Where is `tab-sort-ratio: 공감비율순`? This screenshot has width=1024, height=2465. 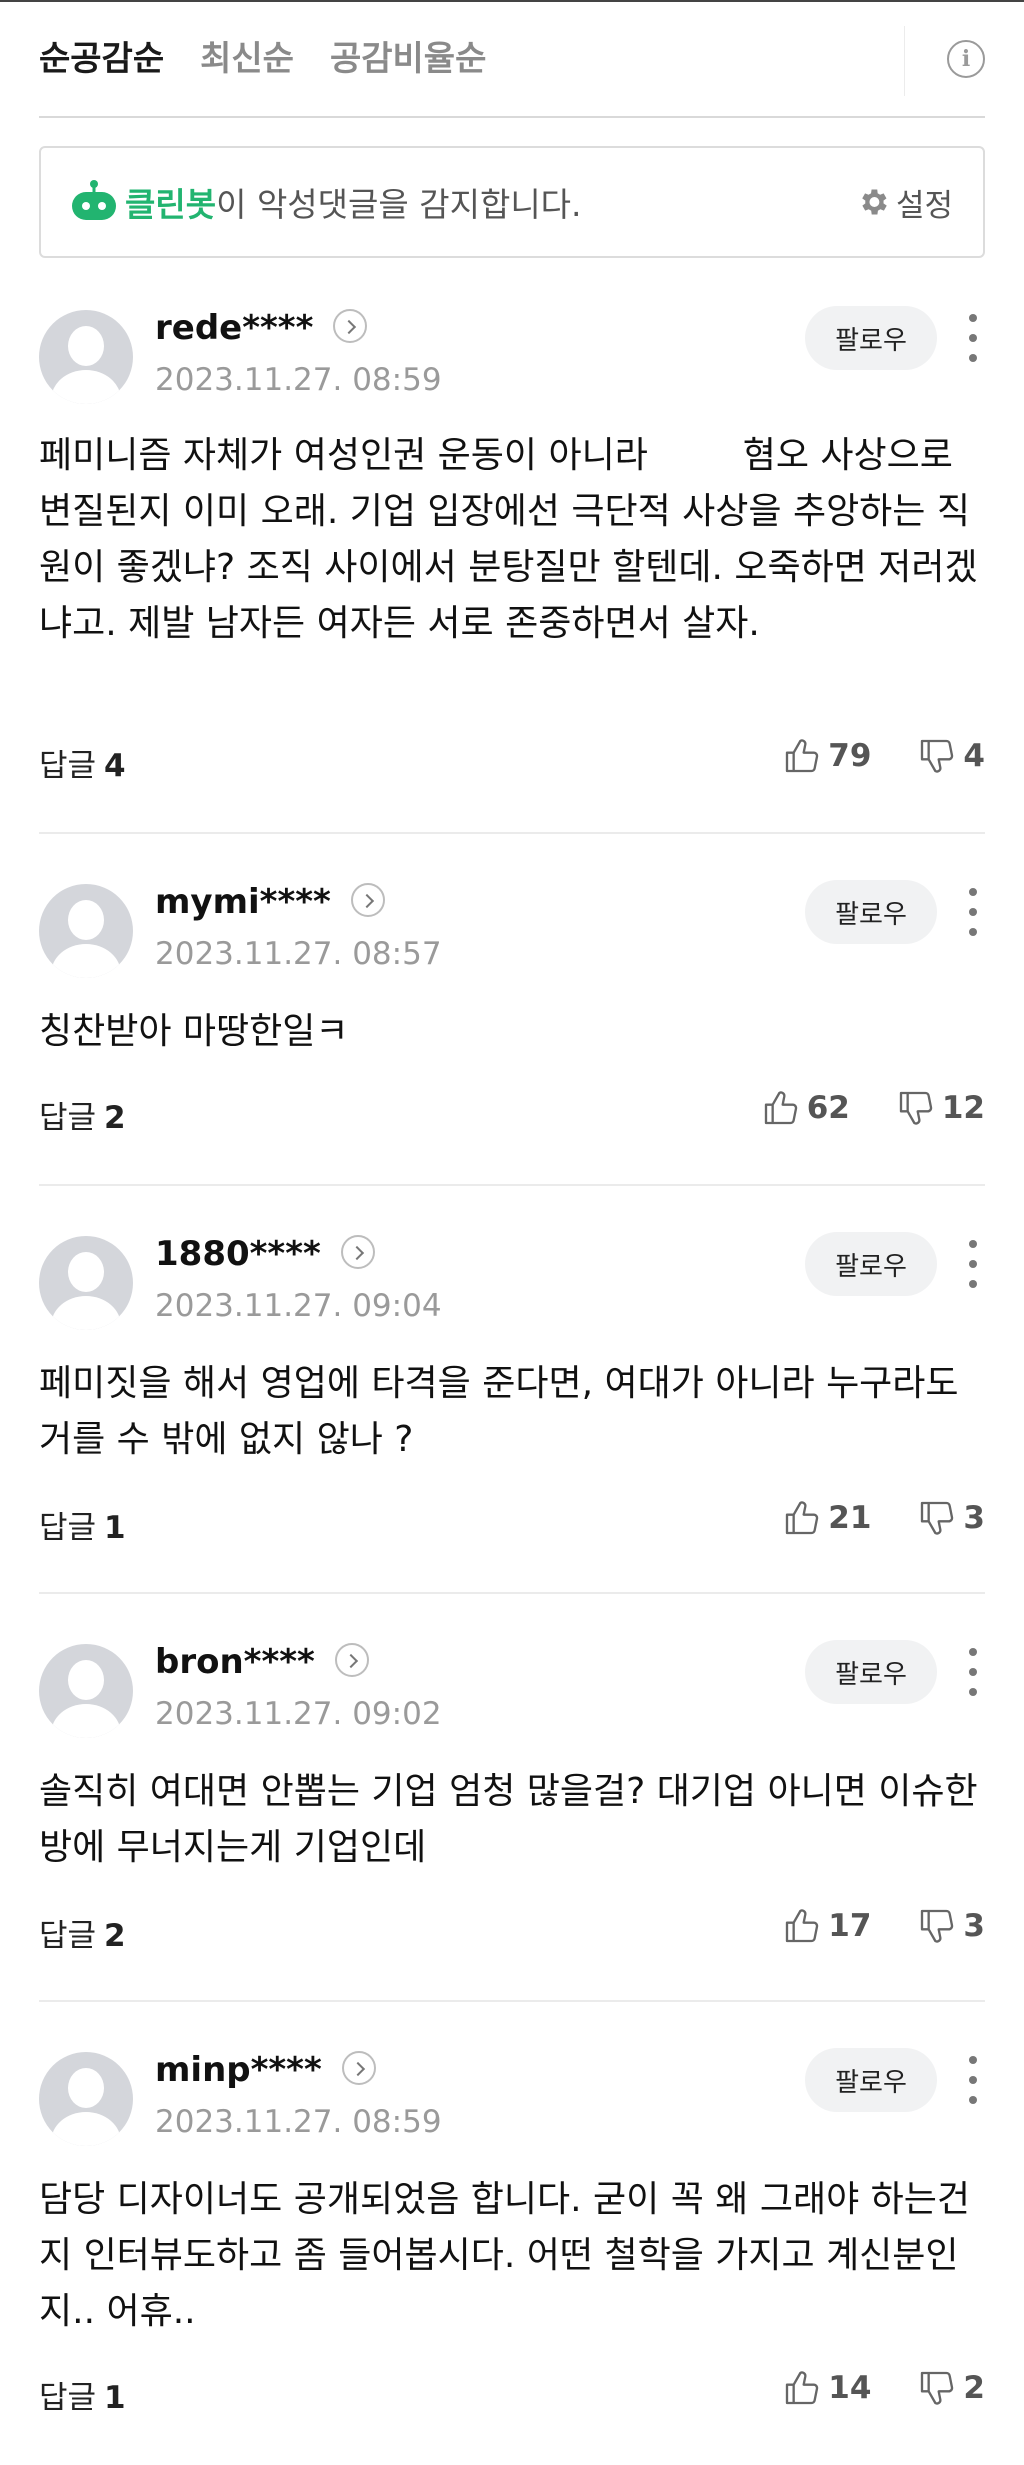
tab-sort-ratio: 공감비율순 is located at coordinates (408, 59).